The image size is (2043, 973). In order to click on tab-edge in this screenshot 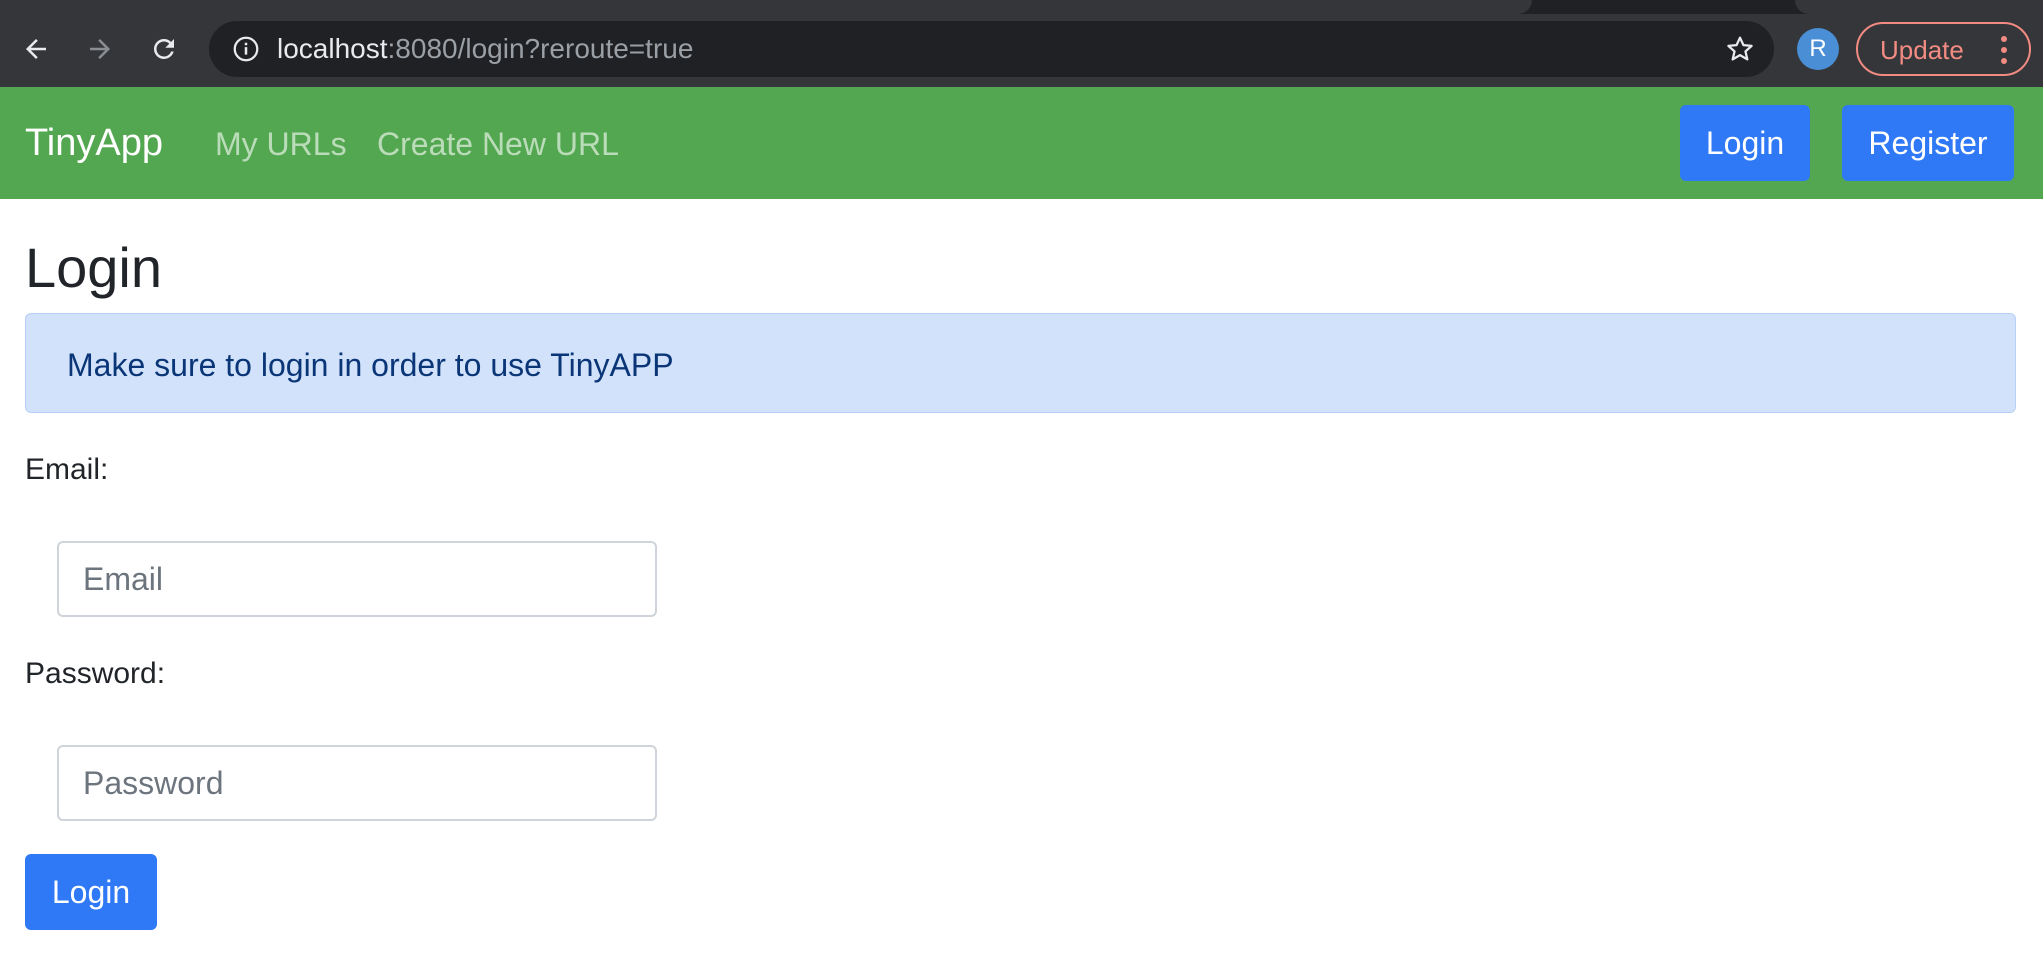, I will do `click(1919, 7)`.